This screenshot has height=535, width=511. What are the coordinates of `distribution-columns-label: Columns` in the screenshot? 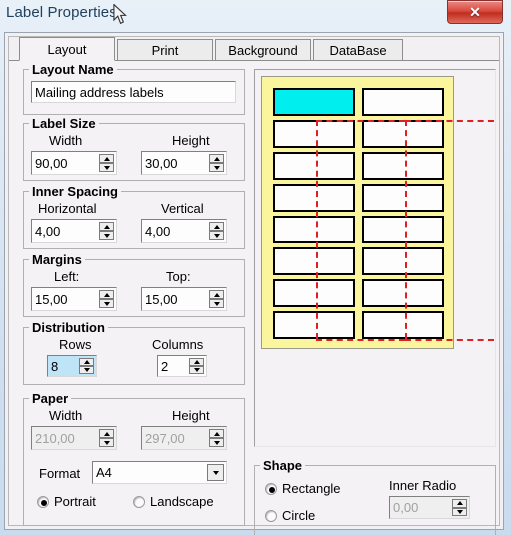 It's located at (178, 344).